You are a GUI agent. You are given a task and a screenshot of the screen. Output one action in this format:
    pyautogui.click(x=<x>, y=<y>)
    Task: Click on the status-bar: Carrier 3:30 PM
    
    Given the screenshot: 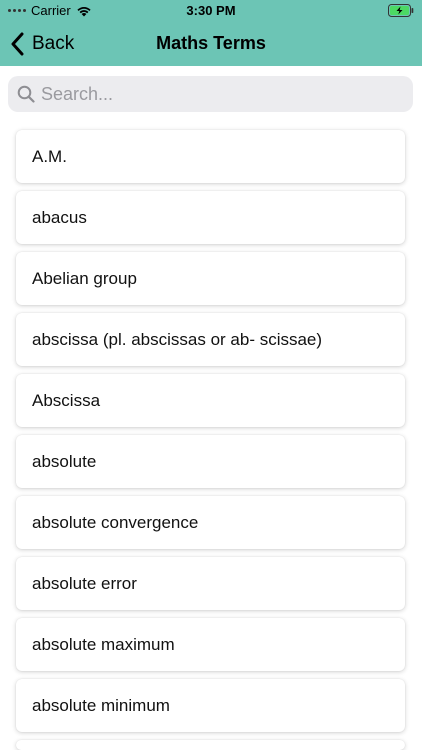 What is the action you would take?
    pyautogui.click(x=211, y=11)
    